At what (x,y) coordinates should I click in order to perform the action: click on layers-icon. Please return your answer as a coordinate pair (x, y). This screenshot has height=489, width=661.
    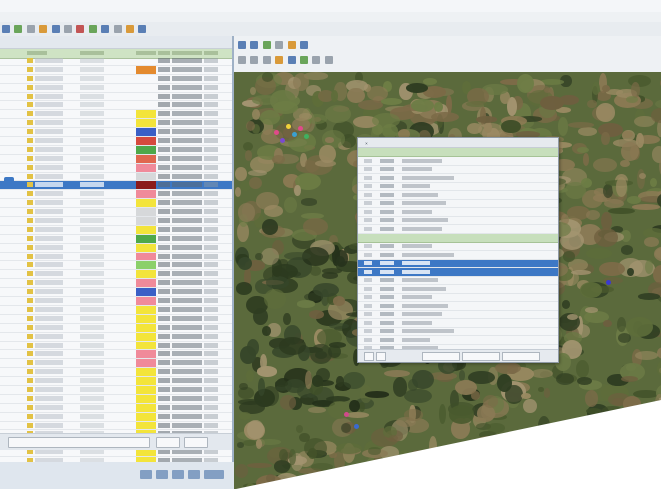
    Looking at the image, I should click on (92, 29).